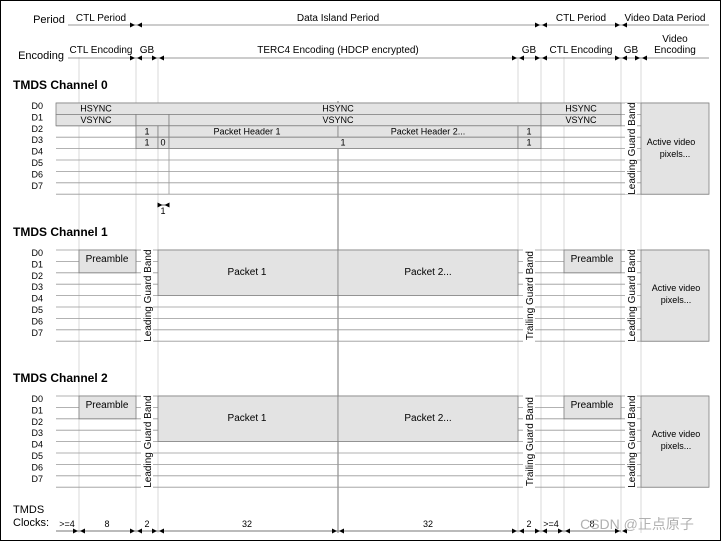 Image resolution: width=721 pixels, height=545 pixels. I want to click on period-label: Period, so click(49, 20).